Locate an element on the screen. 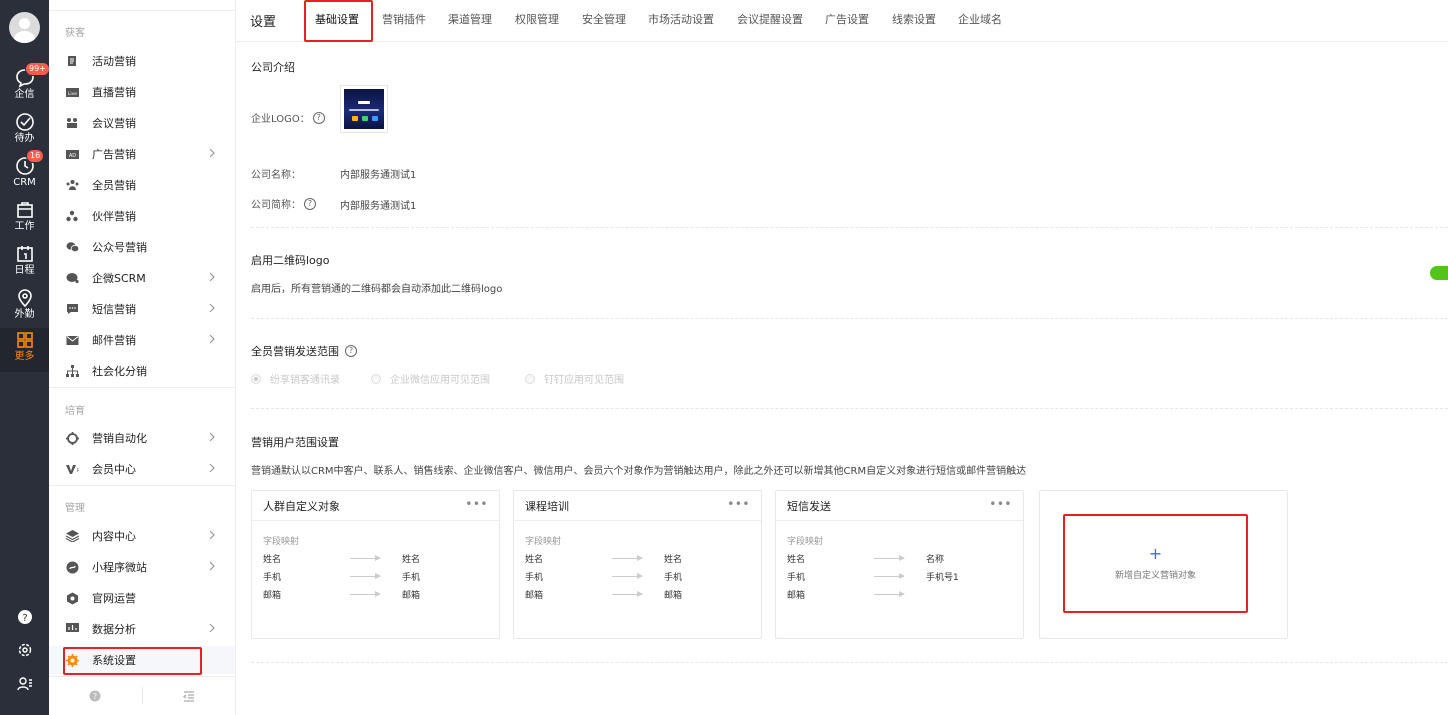  help-icon: ? is located at coordinates (24, 618).